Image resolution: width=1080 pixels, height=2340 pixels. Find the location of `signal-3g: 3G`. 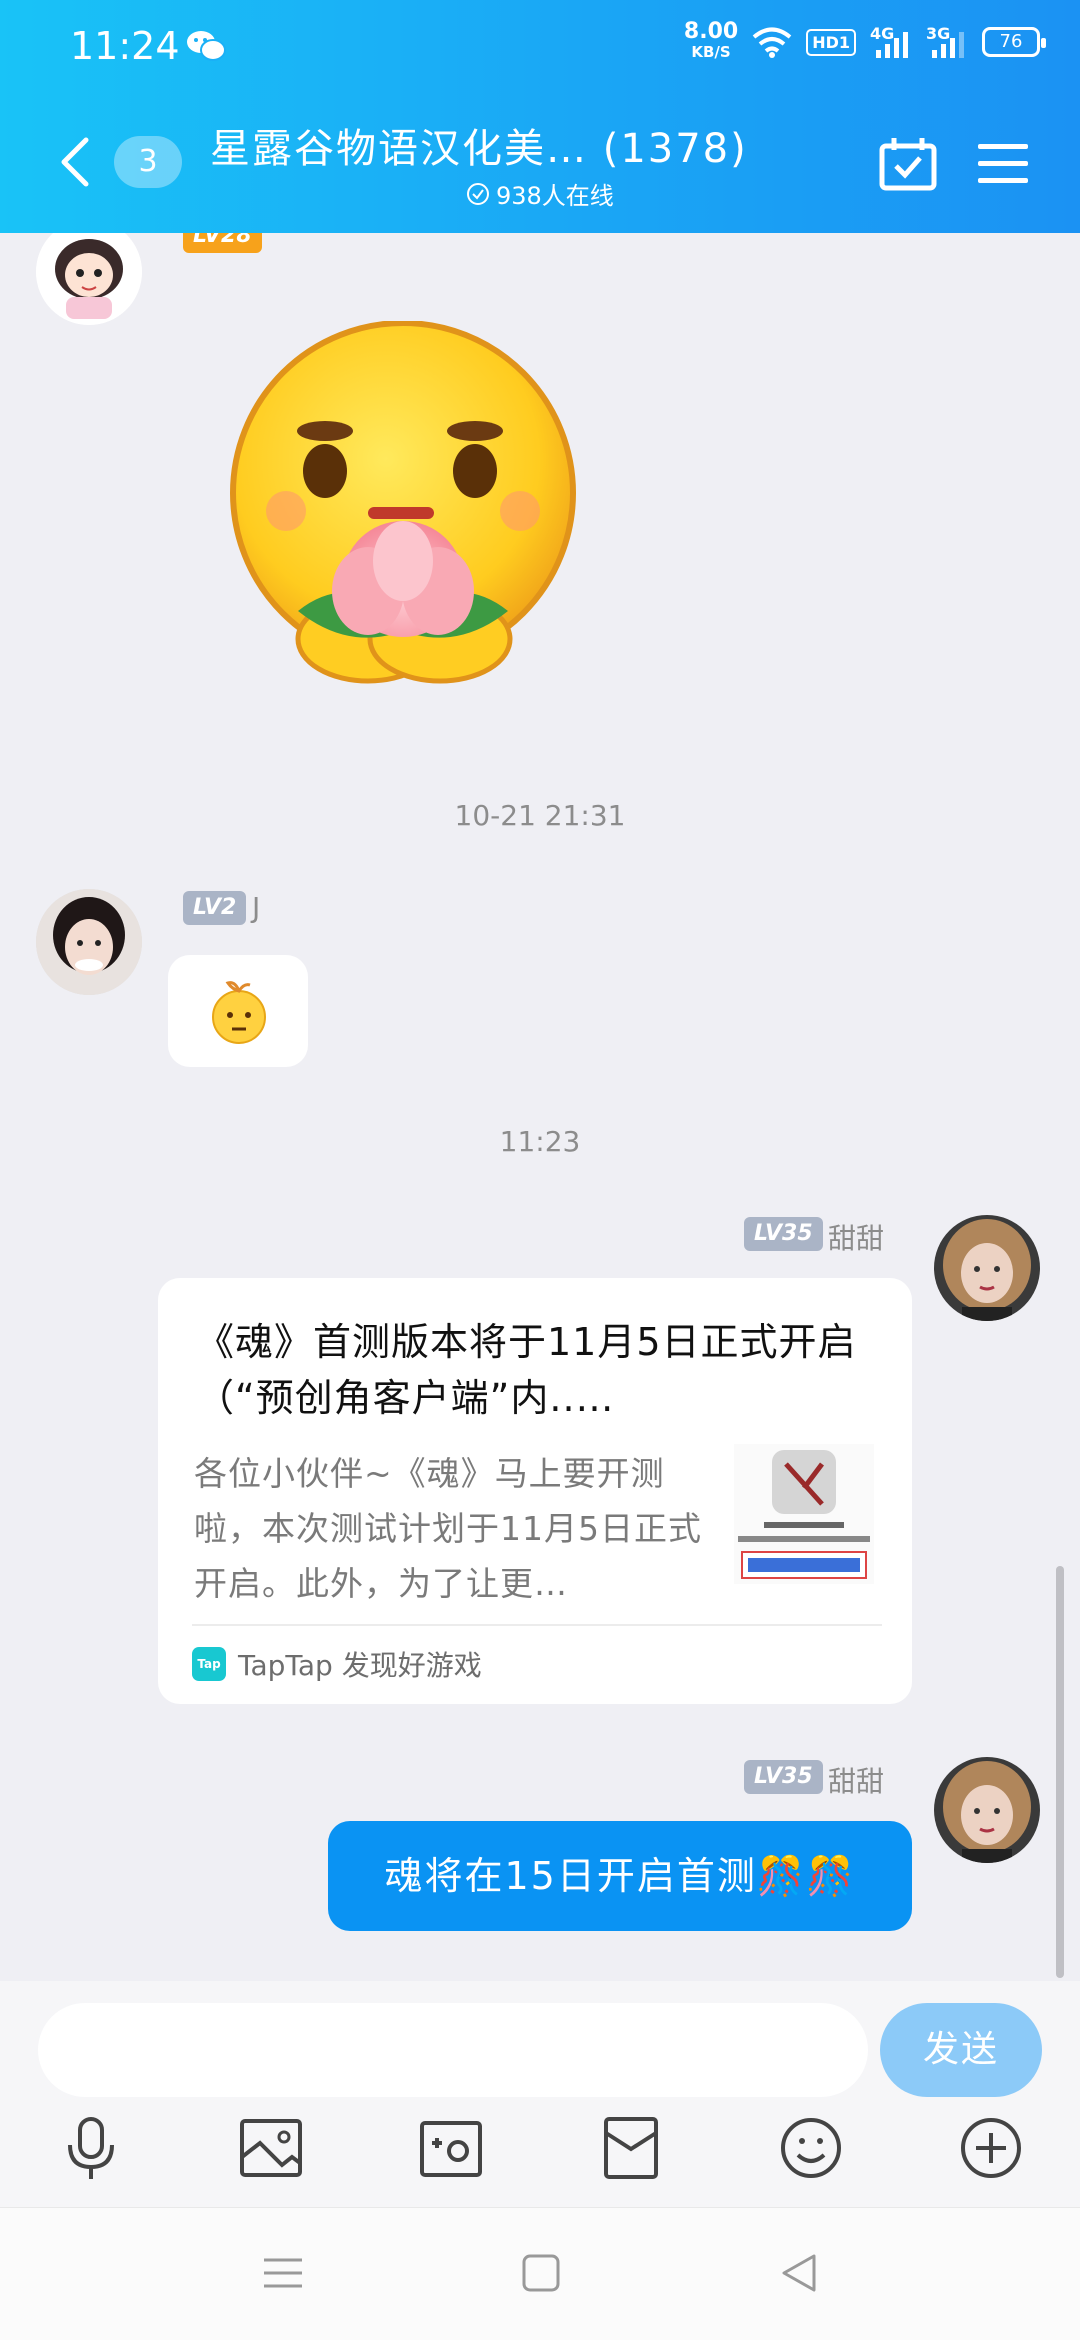

signal-3g: 3G is located at coordinates (947, 42).